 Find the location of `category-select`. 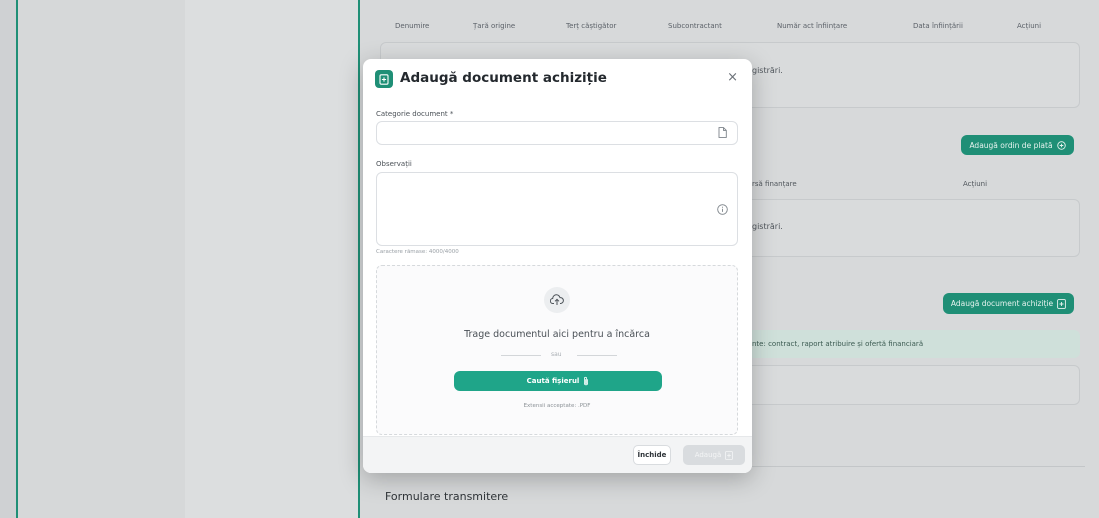

category-select is located at coordinates (557, 133).